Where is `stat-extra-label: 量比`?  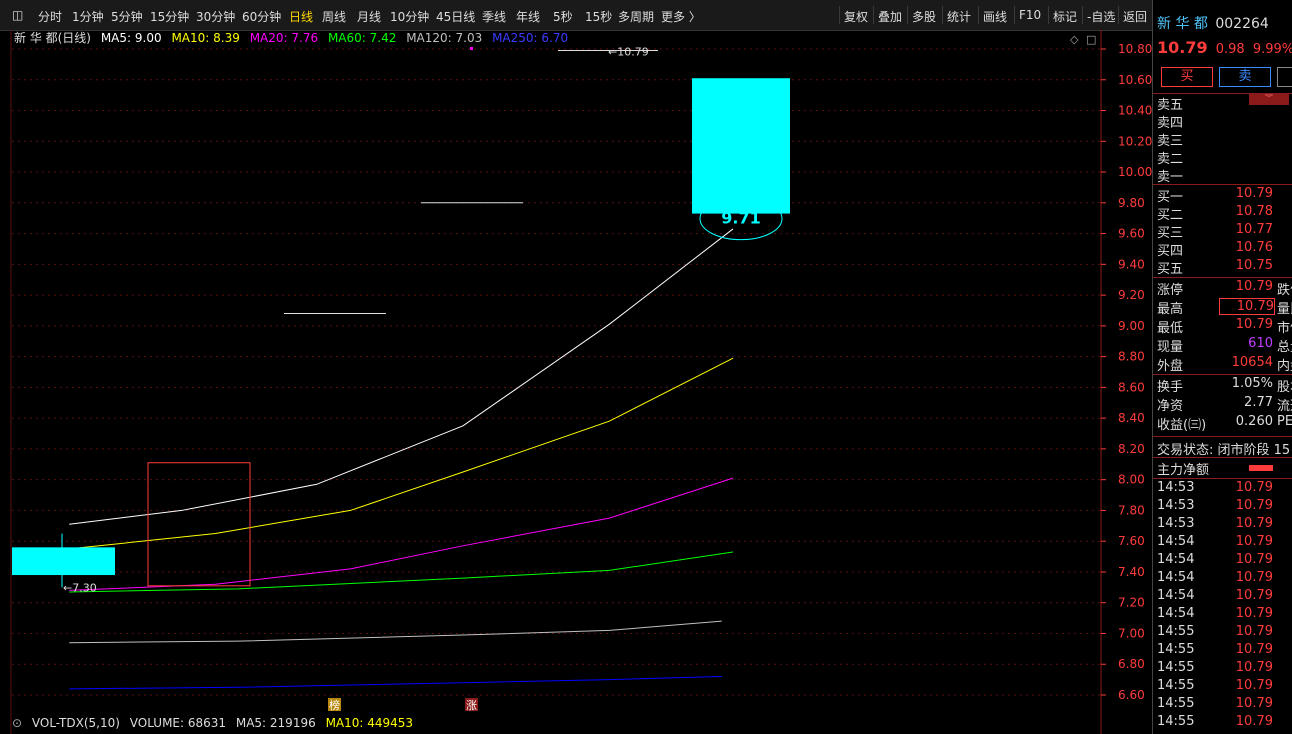 stat-extra-label: 量比 is located at coordinates (1284, 309).